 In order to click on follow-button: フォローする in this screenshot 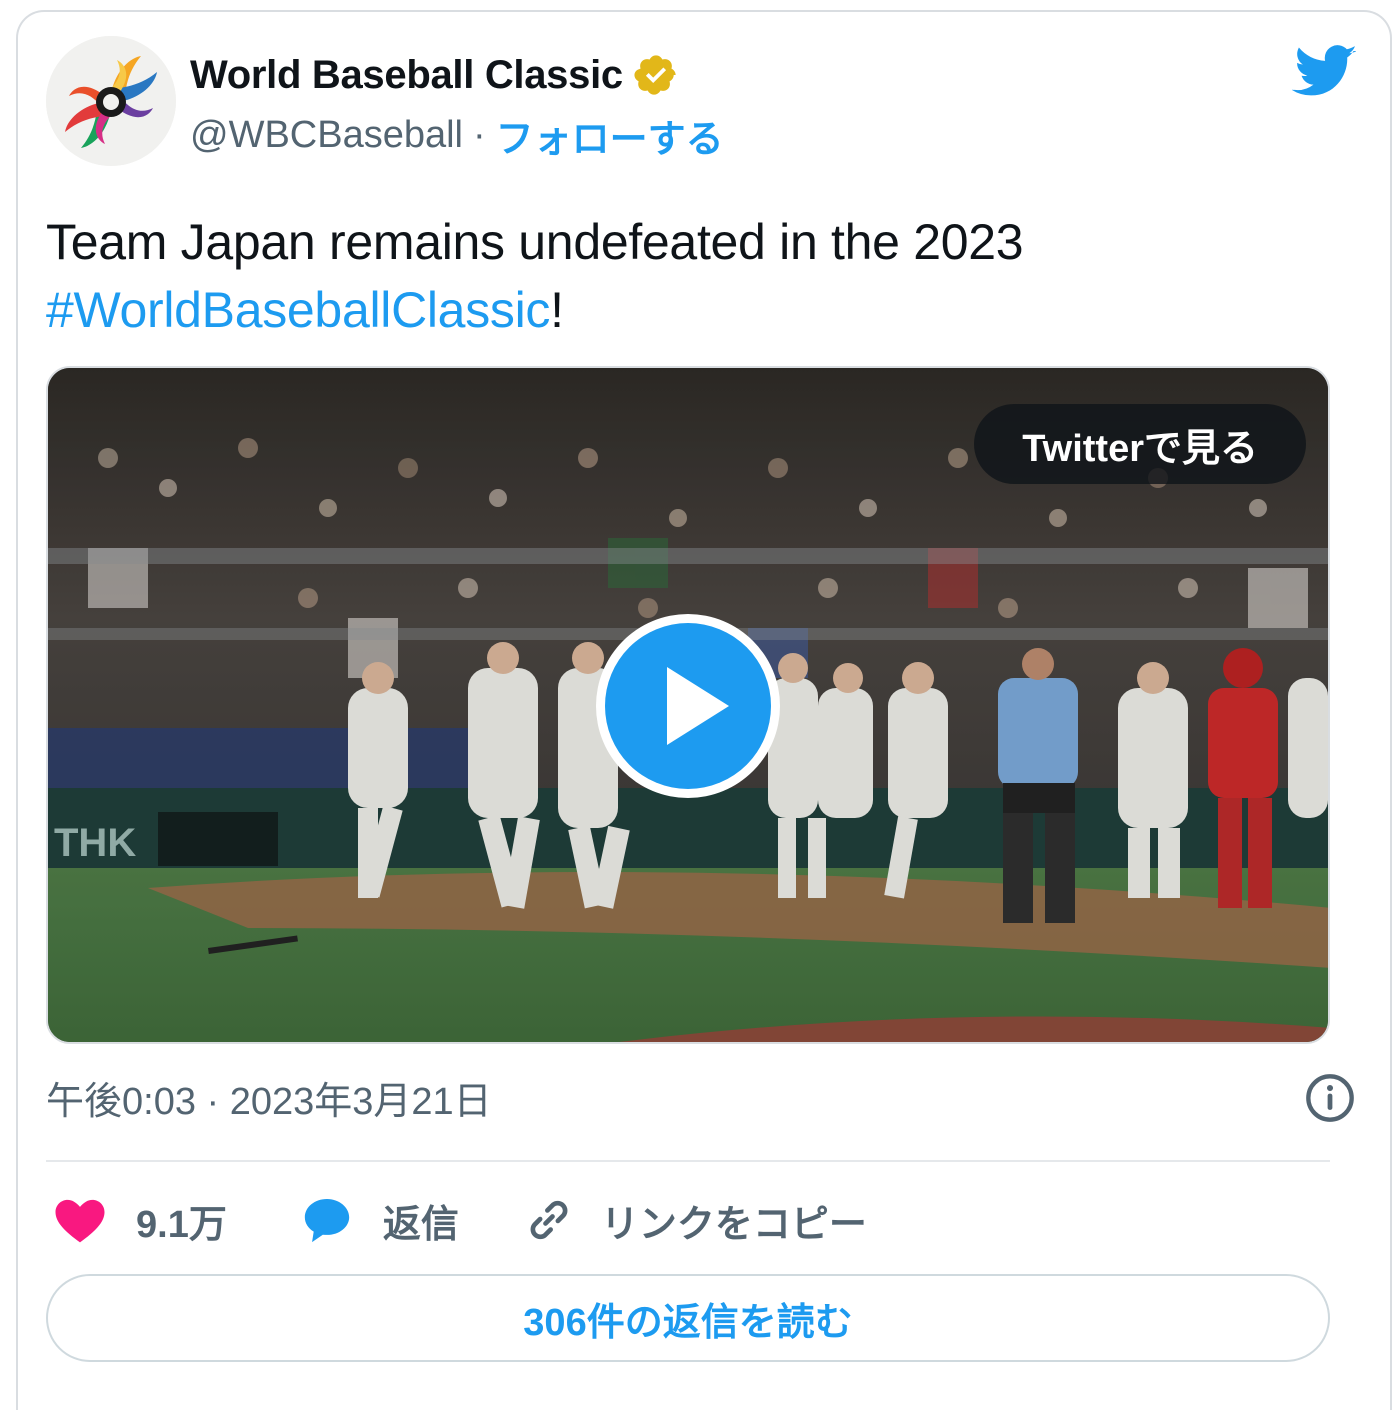, I will do `click(610, 135)`.